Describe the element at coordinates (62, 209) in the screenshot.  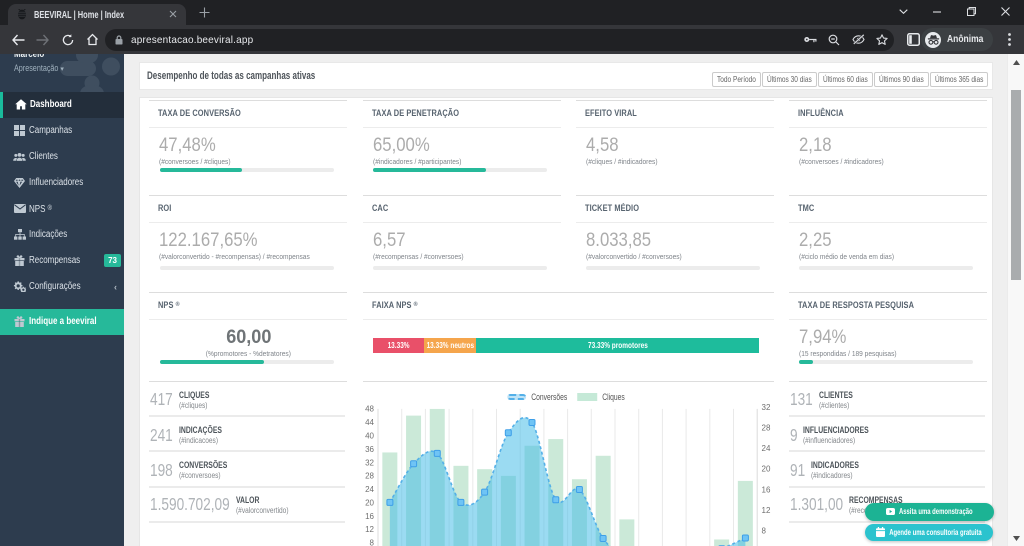
I see `sidebar-item-nps: NPS ®` at that location.